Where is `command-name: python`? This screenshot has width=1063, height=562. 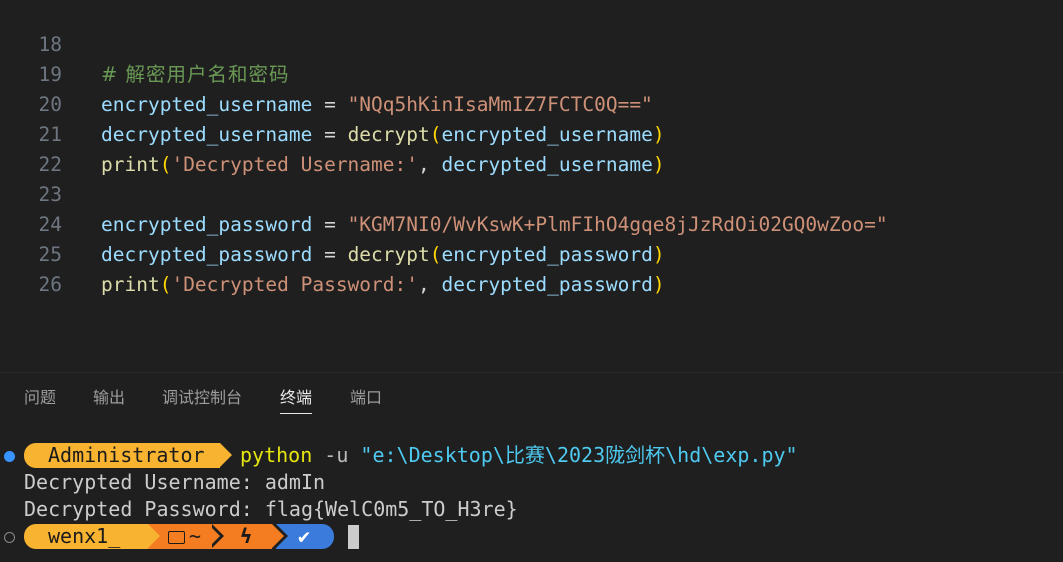
command-name: python is located at coordinates (276, 455).